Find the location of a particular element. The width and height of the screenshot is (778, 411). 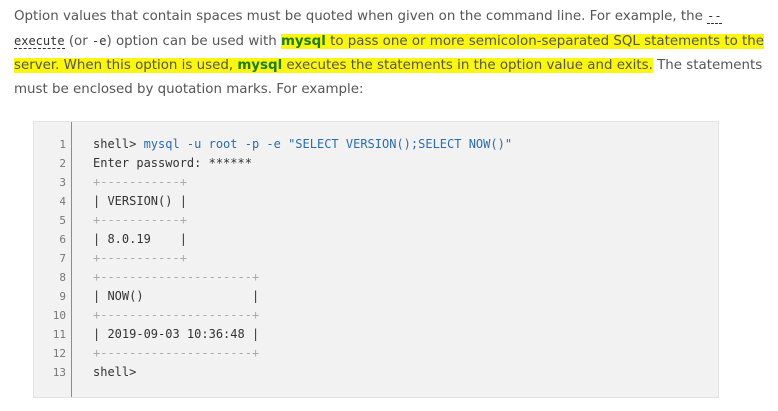

line-number: 3 is located at coordinates (62, 182).